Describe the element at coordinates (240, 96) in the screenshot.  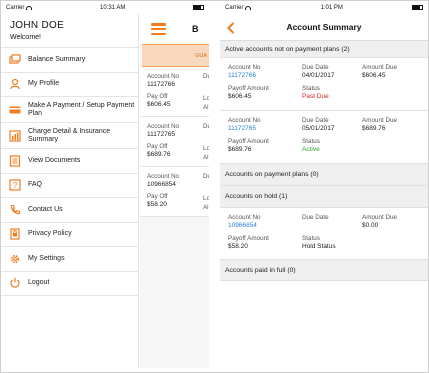
I see `payoff-value: $606.45` at that location.